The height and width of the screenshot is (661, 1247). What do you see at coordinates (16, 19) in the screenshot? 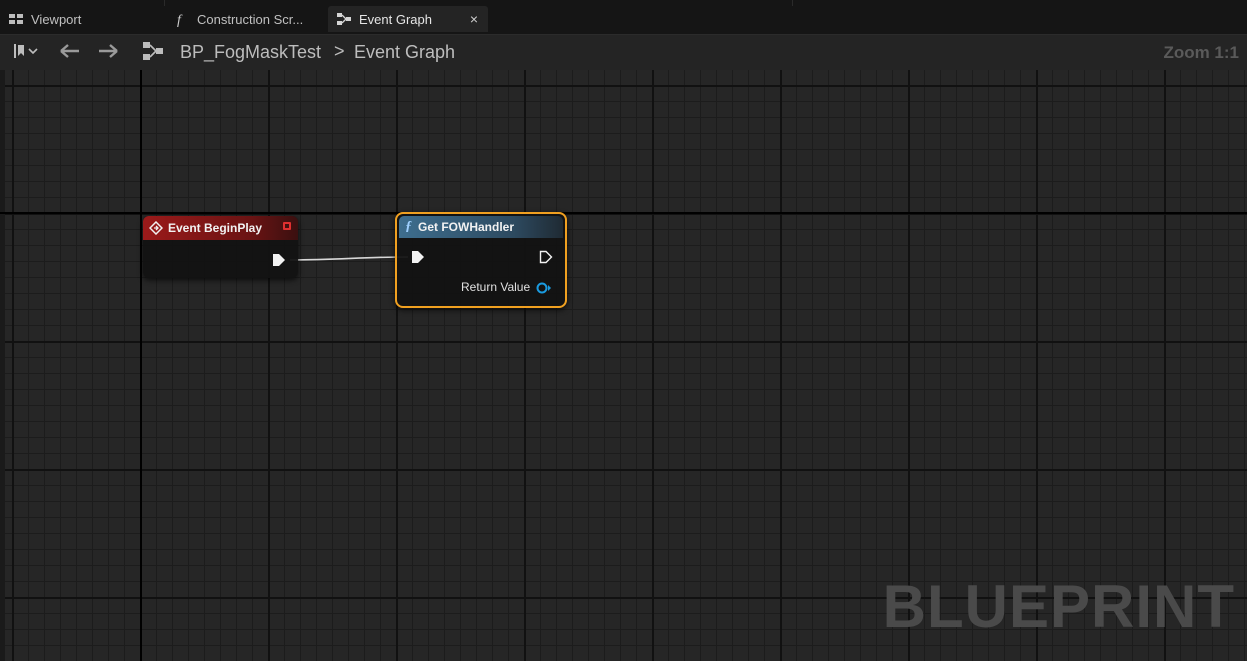
I see `viewport-icon` at bounding box center [16, 19].